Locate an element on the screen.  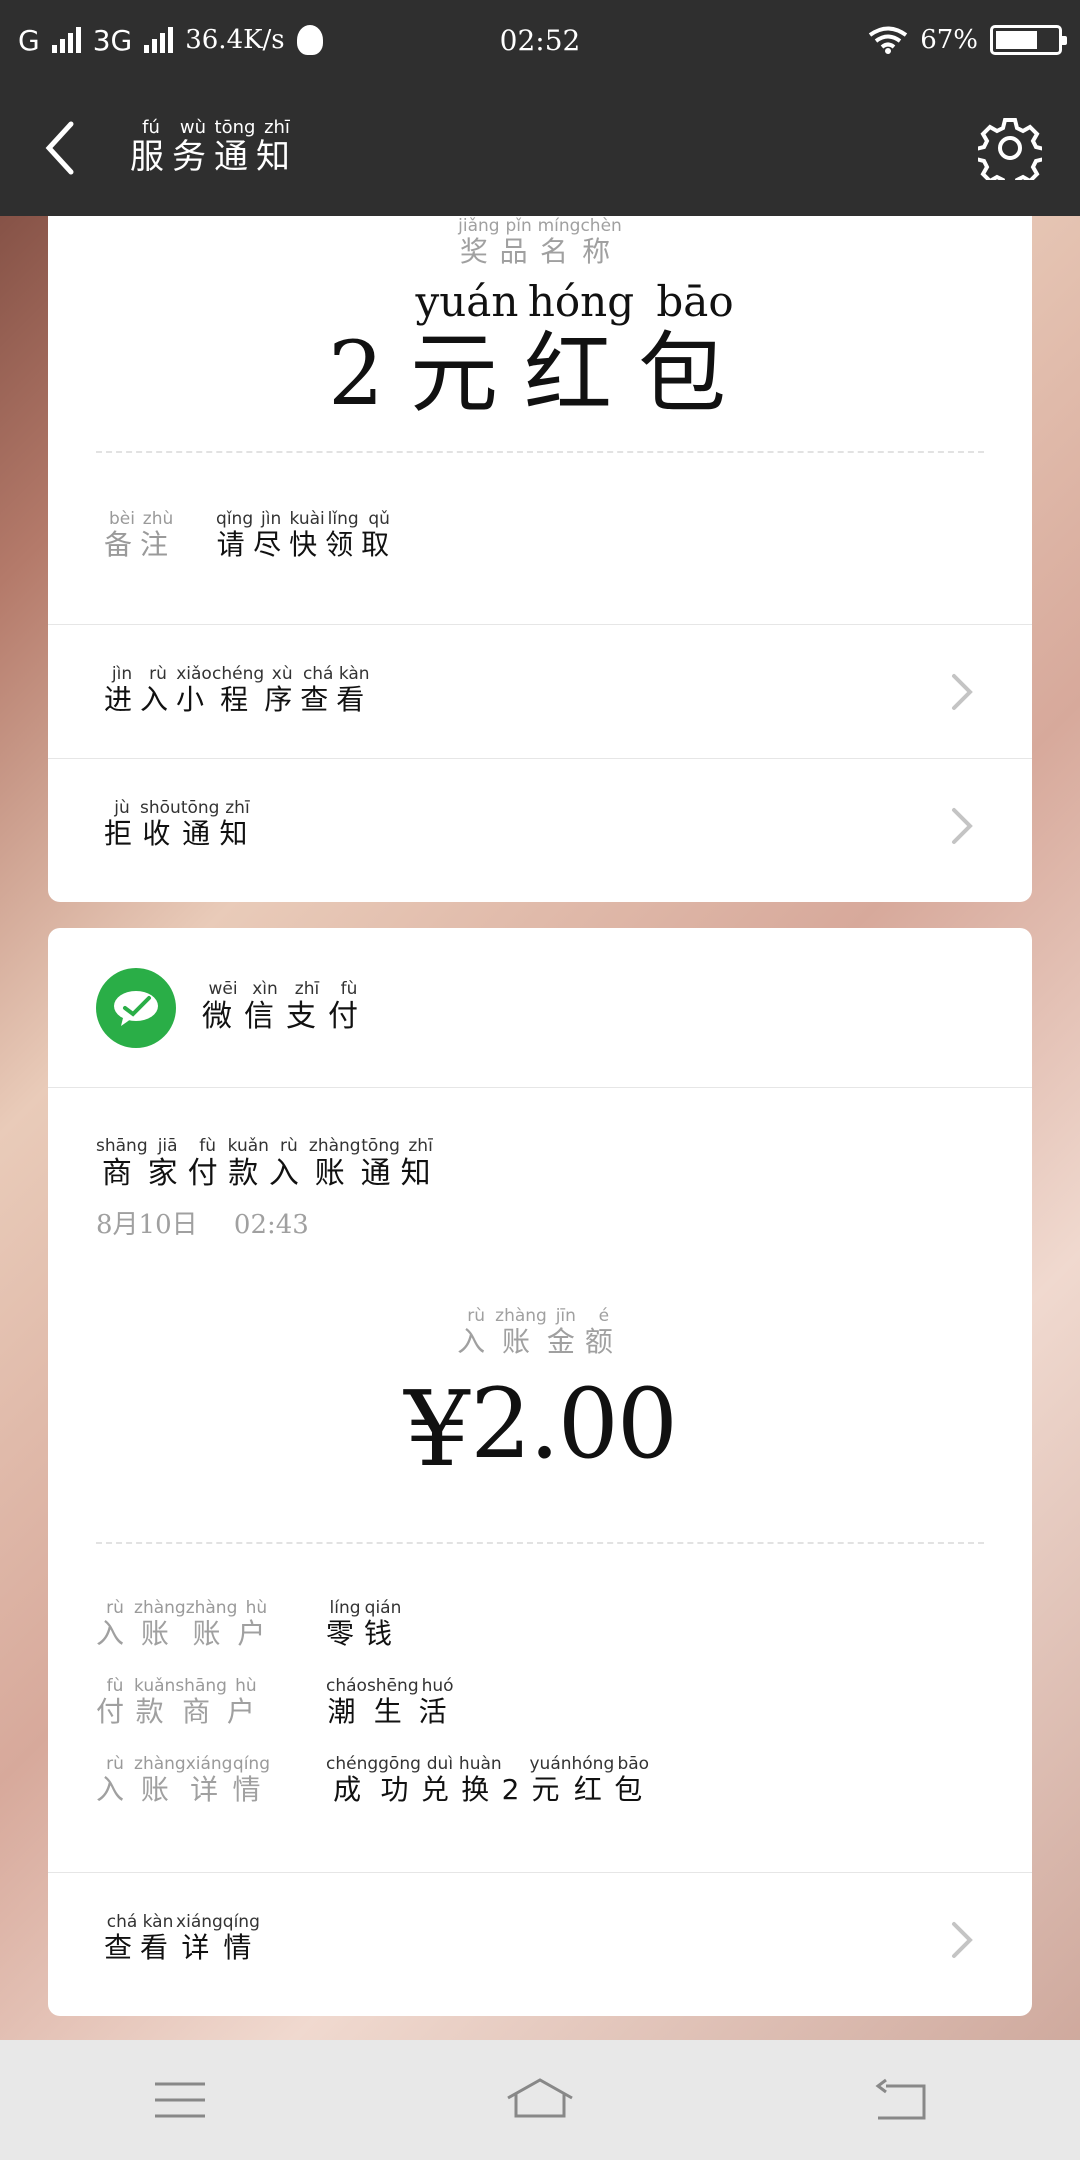
detail-key: 入rù账zhàng账zhàng户hù is located at coordinates (211, 1625).